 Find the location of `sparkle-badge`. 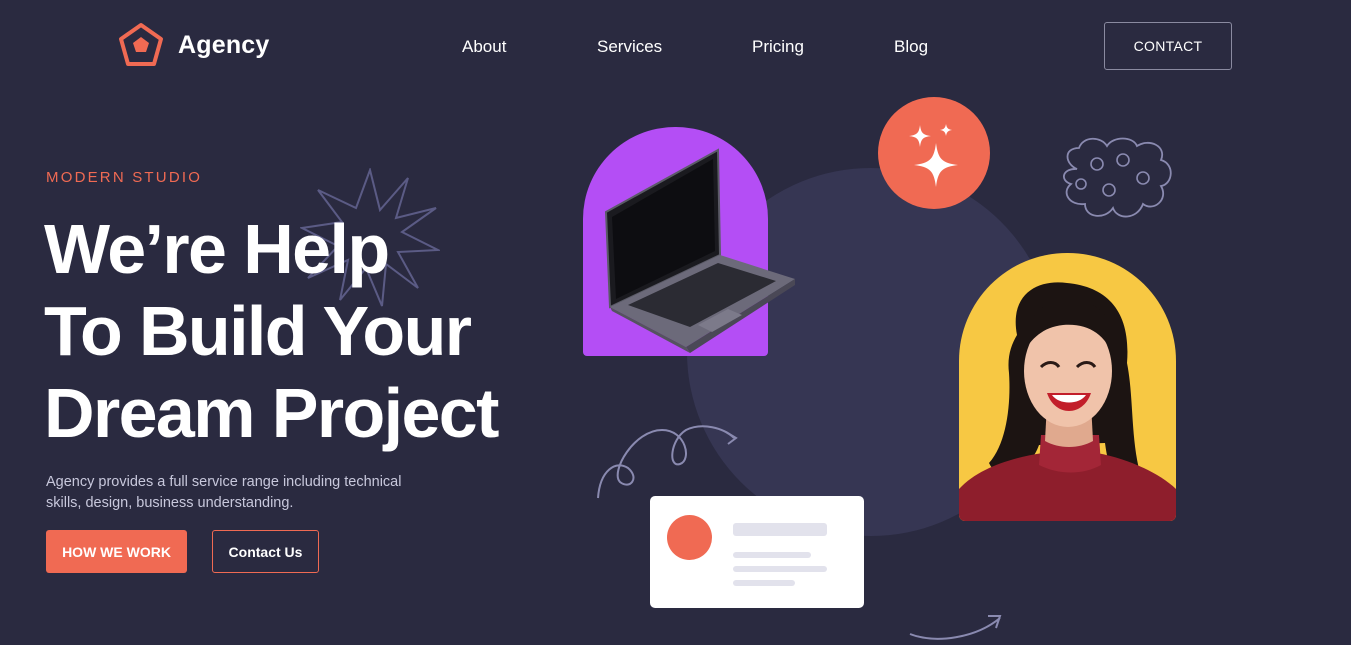

sparkle-badge is located at coordinates (934, 153).